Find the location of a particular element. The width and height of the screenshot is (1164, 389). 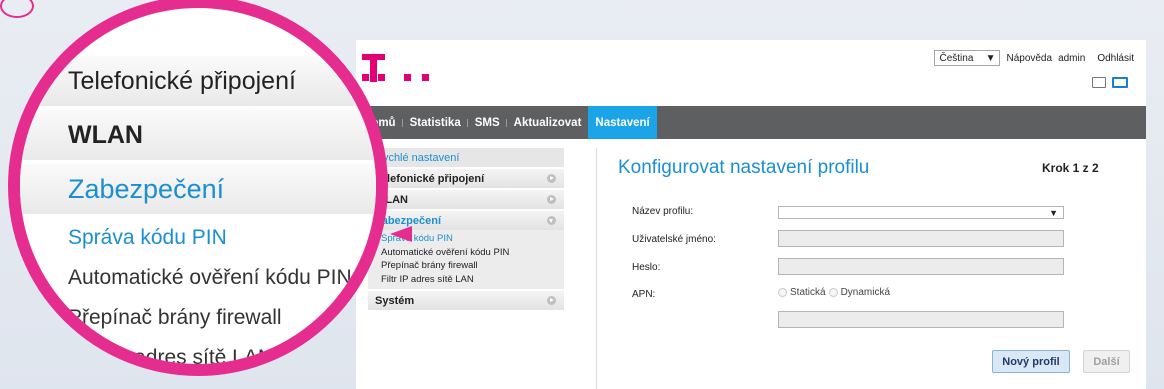

nav-settings: Nastavení is located at coordinates (622, 122).